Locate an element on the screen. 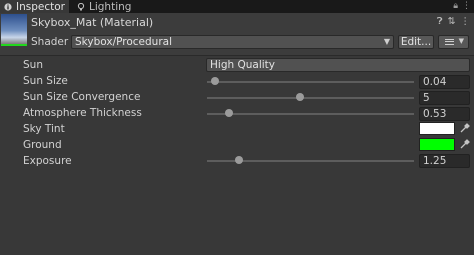 The width and height of the screenshot is (474, 255). preset-icon: ⇅ is located at coordinates (452, 21).